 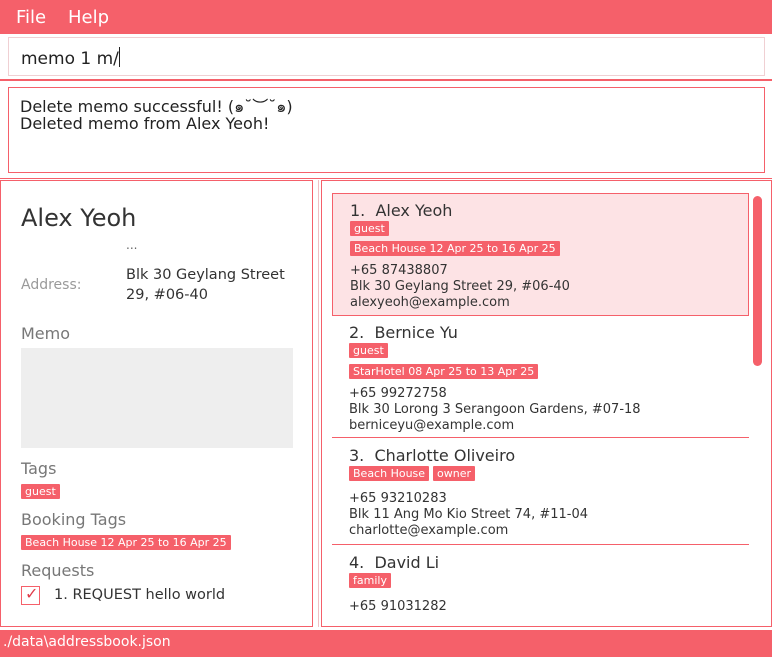 What do you see at coordinates (398, 606) in the screenshot?
I see `card-phone: +65 91031282` at bounding box center [398, 606].